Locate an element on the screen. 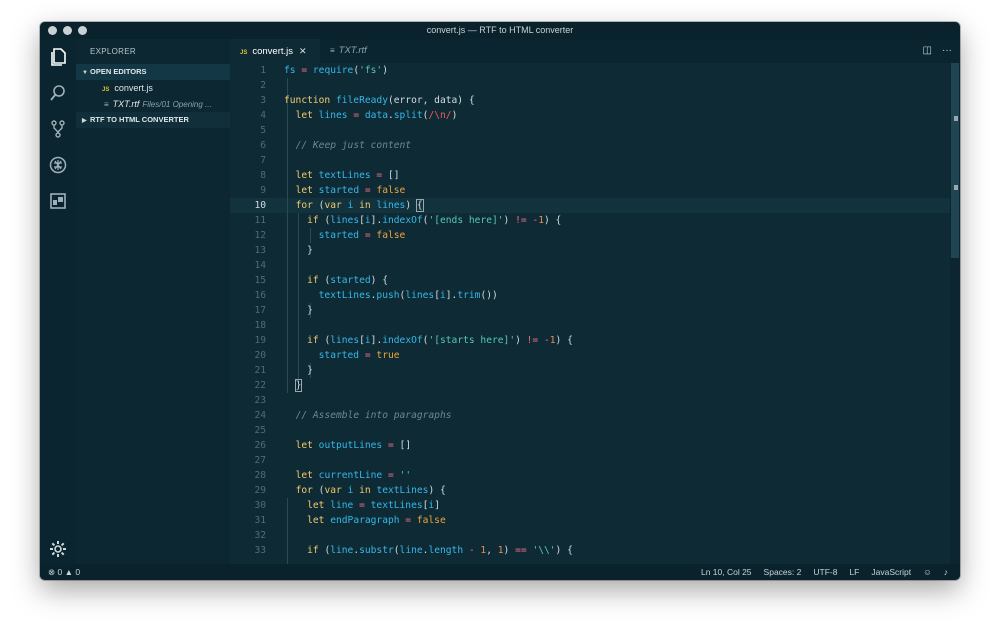 The image size is (1000, 638). code-line: 6 // Keep just content is located at coordinates (590, 145).